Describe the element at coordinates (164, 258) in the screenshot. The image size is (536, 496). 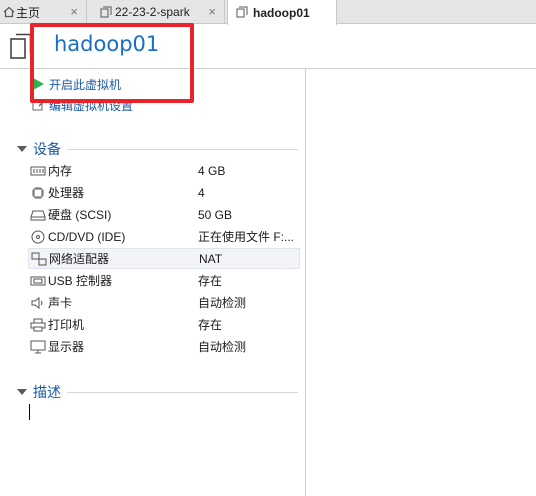
I see `device-row-network-adapter: 网络适配器 NAT` at that location.